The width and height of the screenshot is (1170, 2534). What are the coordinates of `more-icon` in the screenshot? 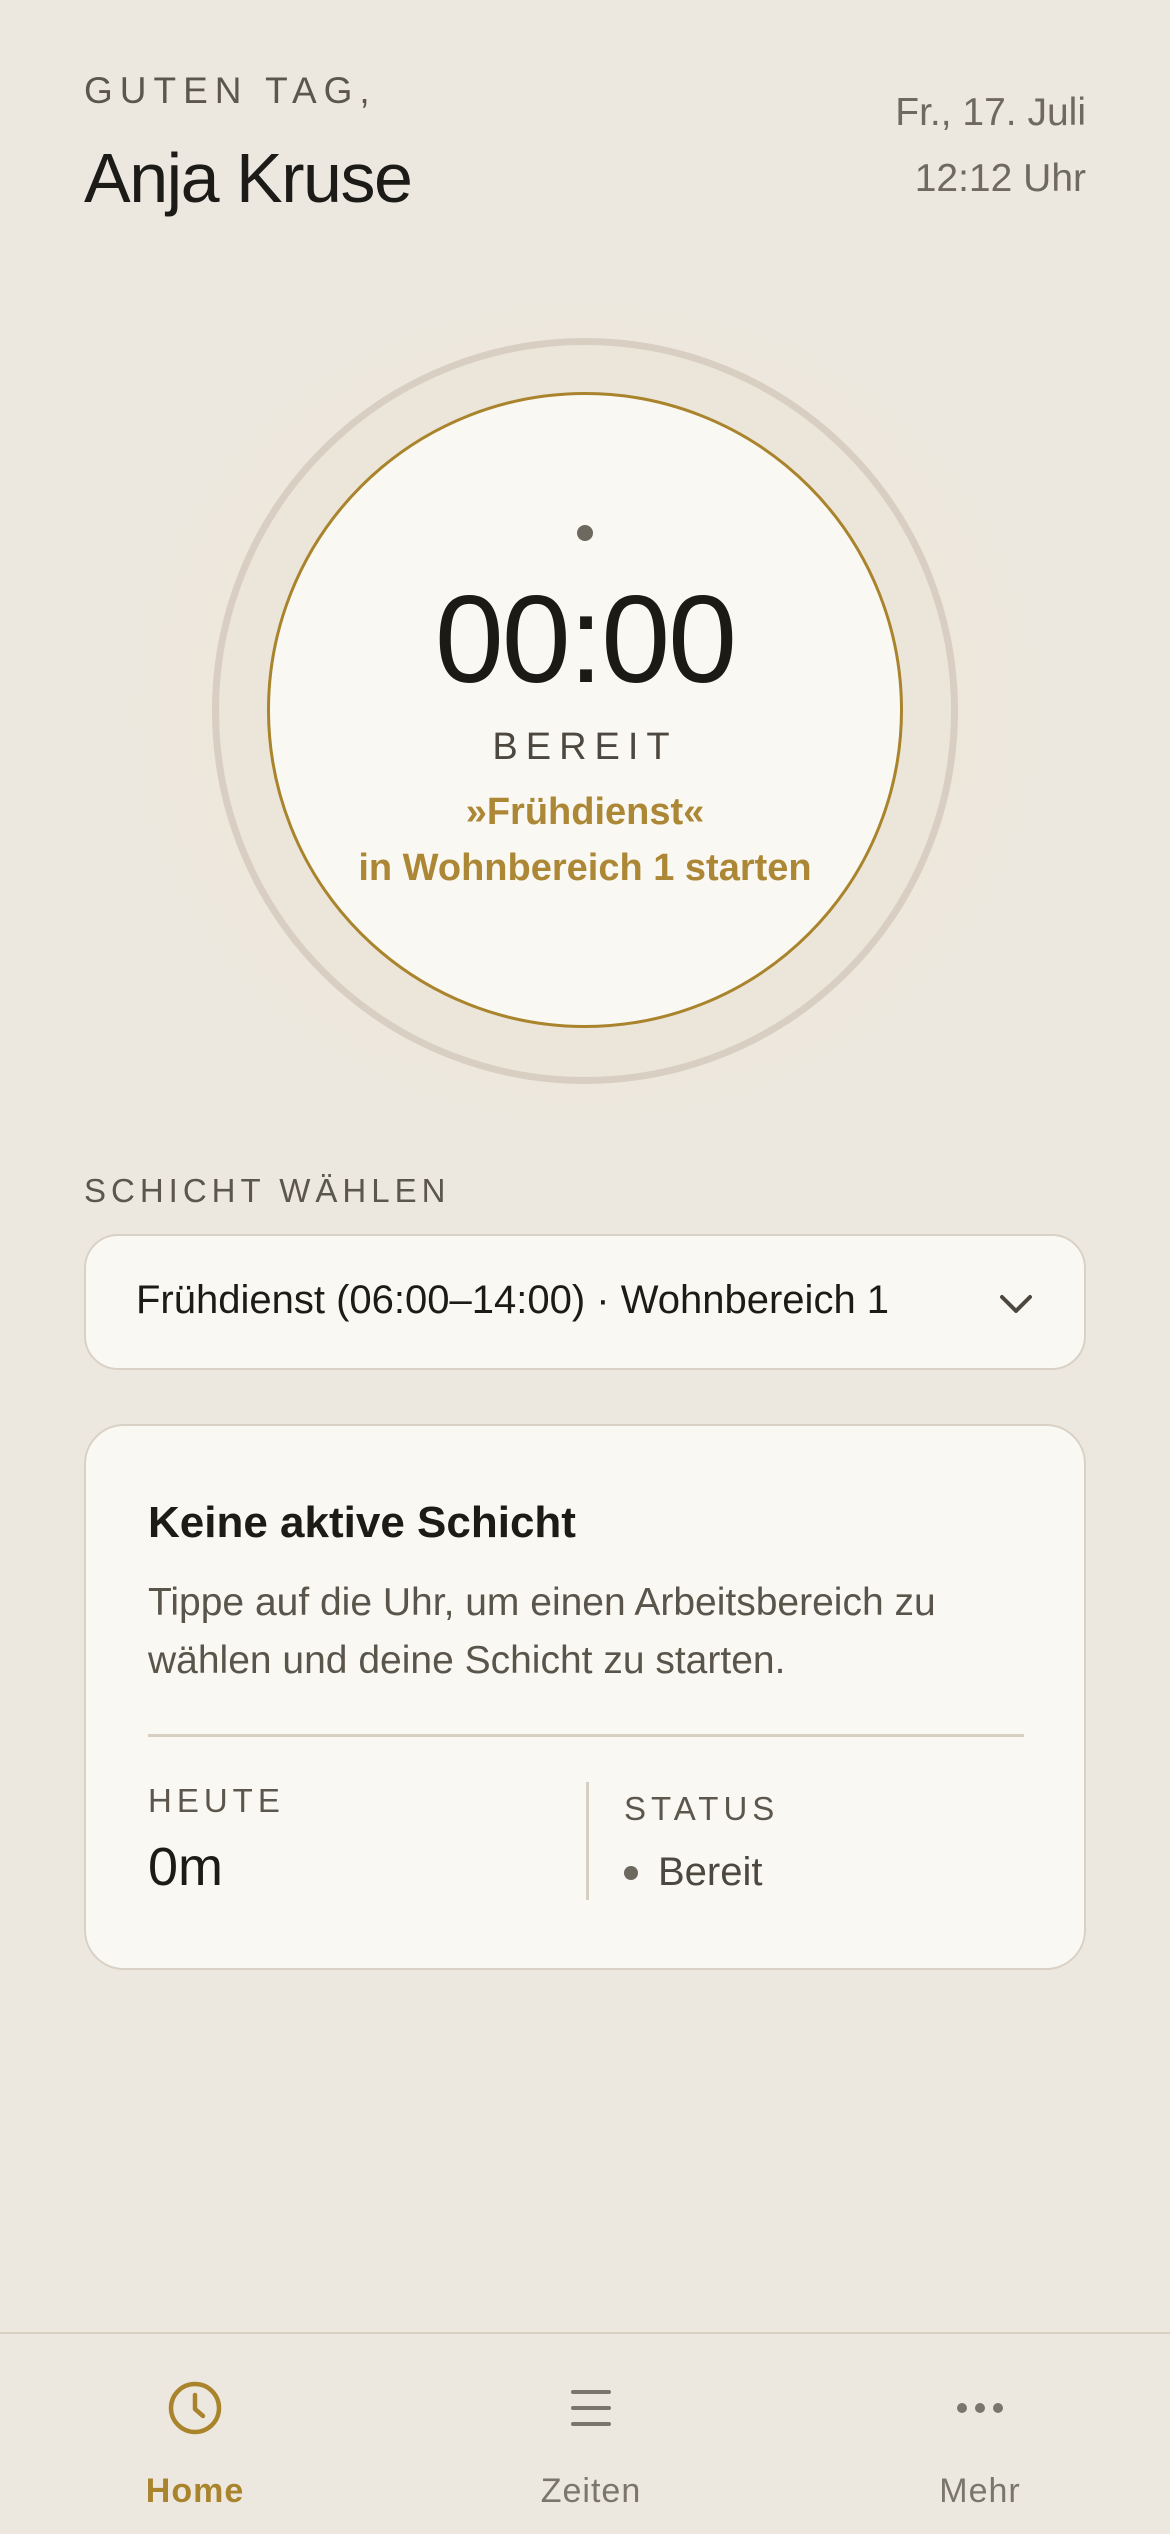 It's located at (980, 2408).